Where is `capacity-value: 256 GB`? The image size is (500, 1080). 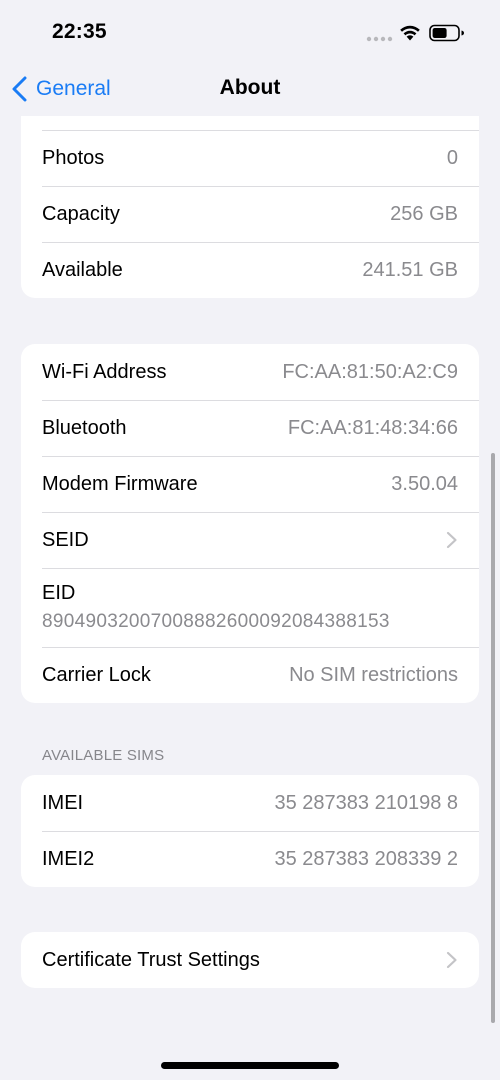
capacity-value: 256 GB is located at coordinates (424, 213).